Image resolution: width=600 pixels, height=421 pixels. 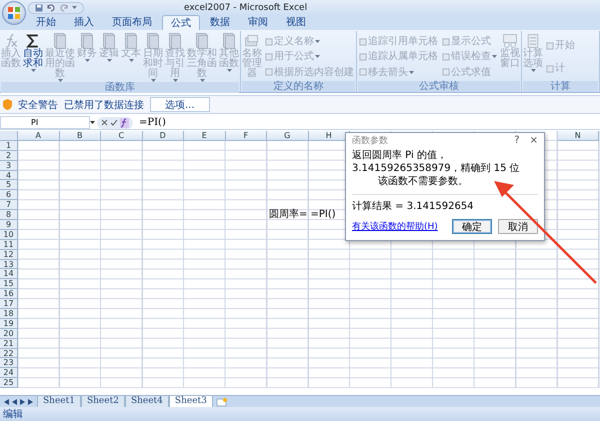 I want to click on status-mode: 编辑, so click(x=13, y=414).